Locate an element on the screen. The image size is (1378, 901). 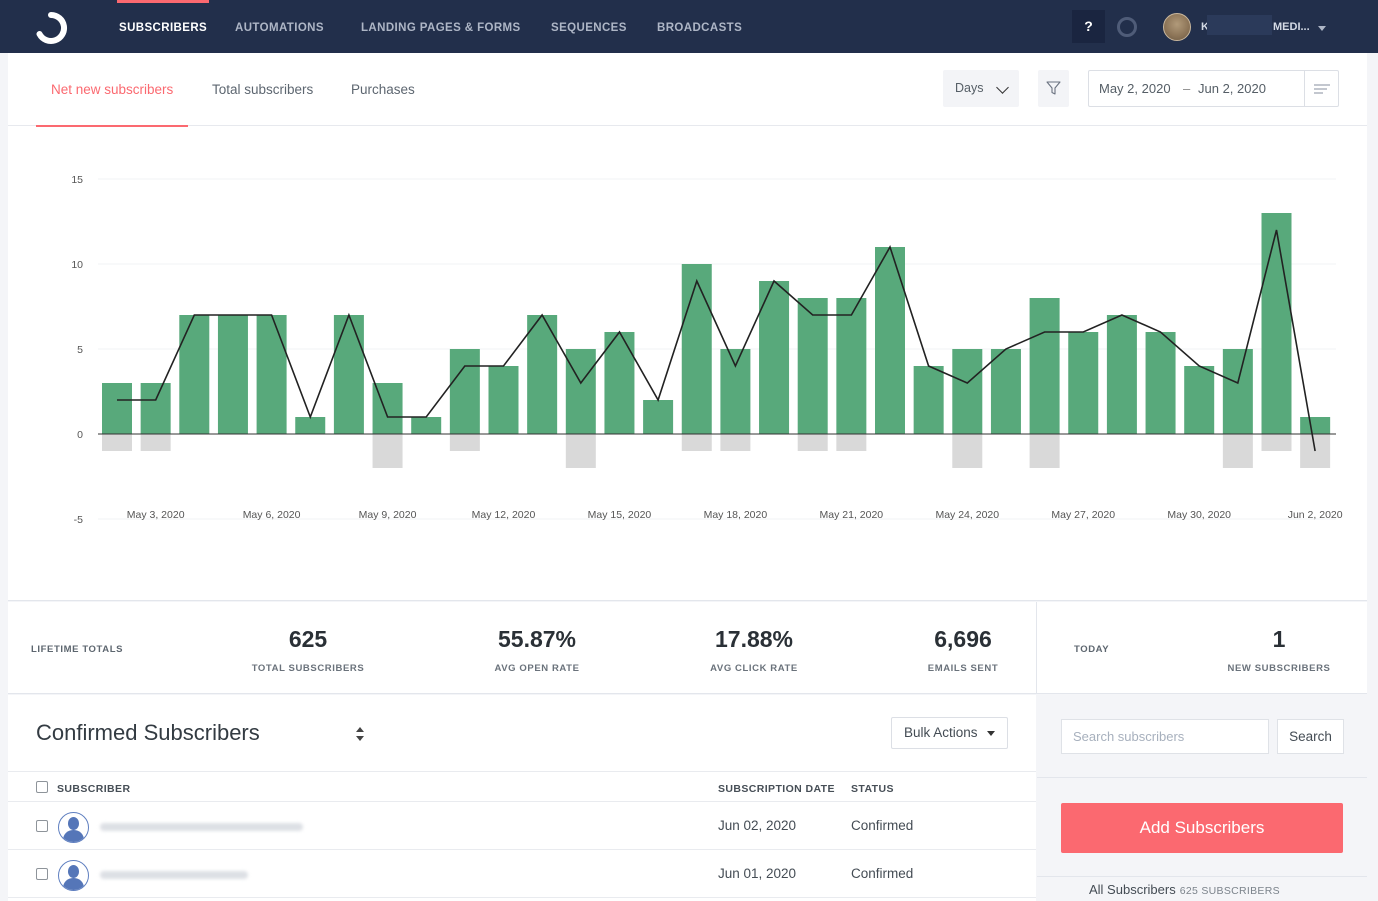
nav-automations: AUTOMATIONS is located at coordinates (279, 26).